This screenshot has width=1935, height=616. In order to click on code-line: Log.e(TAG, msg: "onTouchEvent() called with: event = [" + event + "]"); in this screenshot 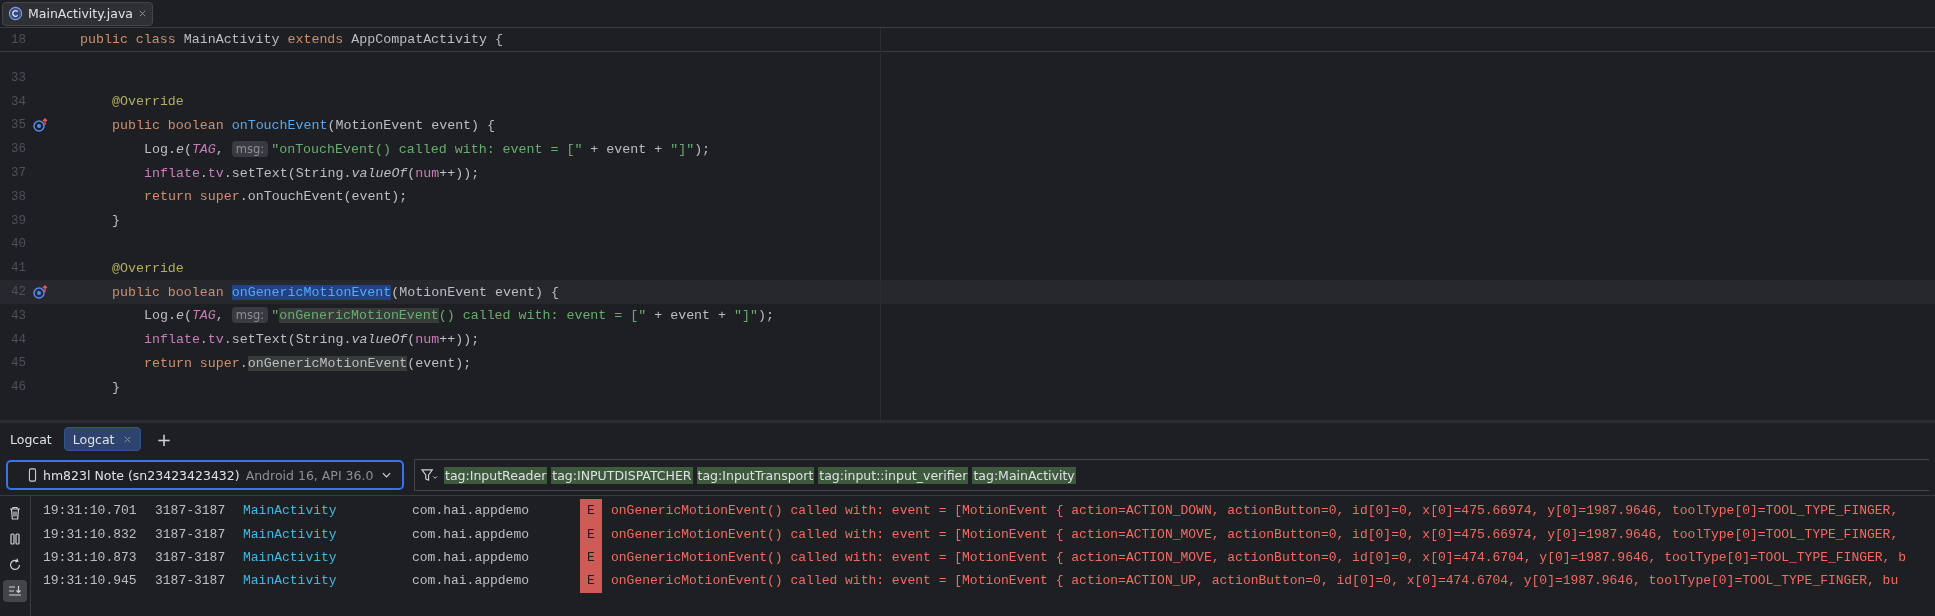, I will do `click(427, 149)`.